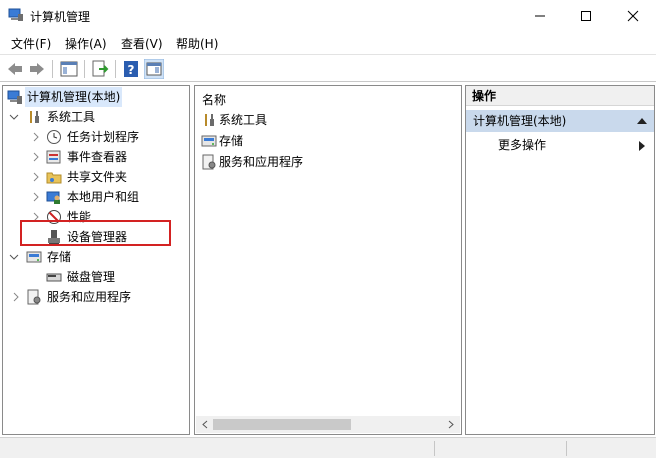  I want to click on show-hide-console-tree-icon, so click(69, 69).